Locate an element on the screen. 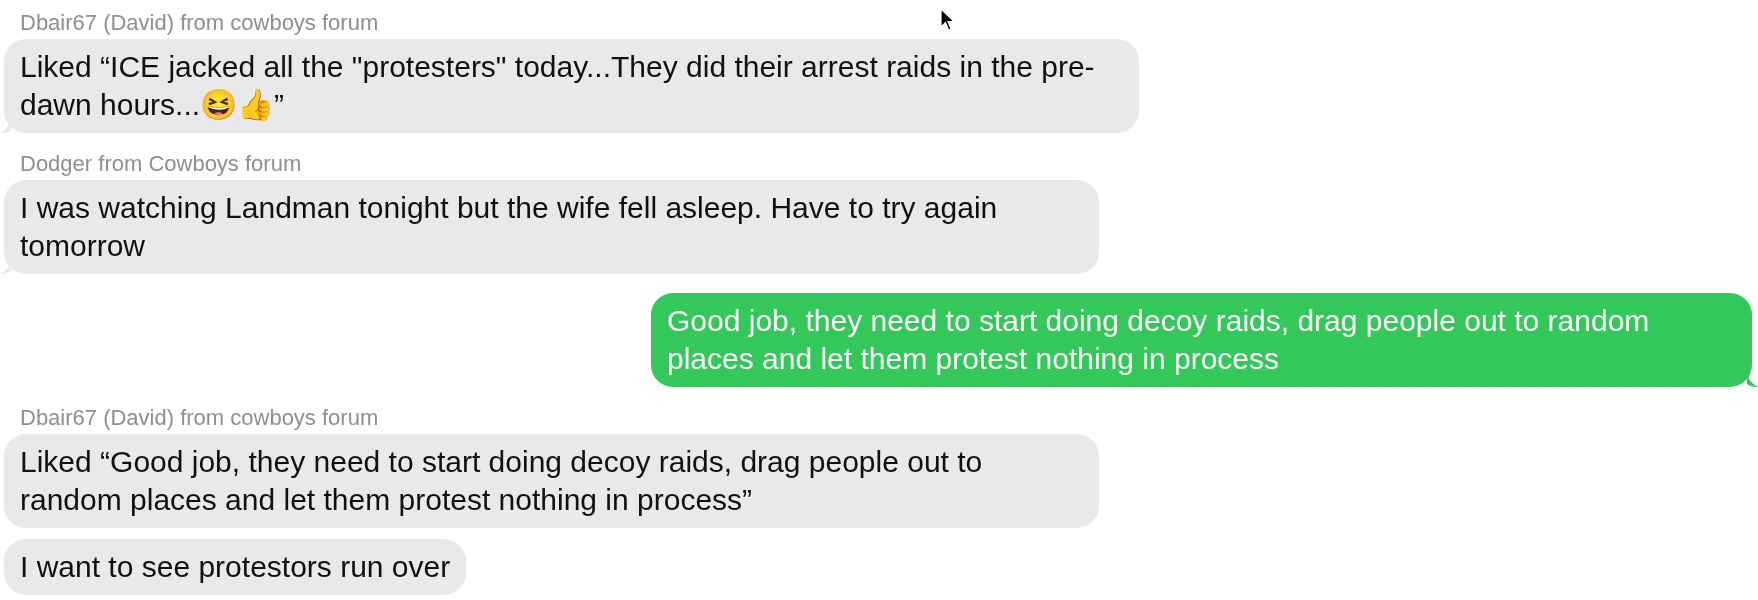 This screenshot has width=1758, height=600. message-bubble: Good job, they need to start doing decoy raids, drag people out to random places and let them protest nothing in process is located at coordinates (1201, 340).